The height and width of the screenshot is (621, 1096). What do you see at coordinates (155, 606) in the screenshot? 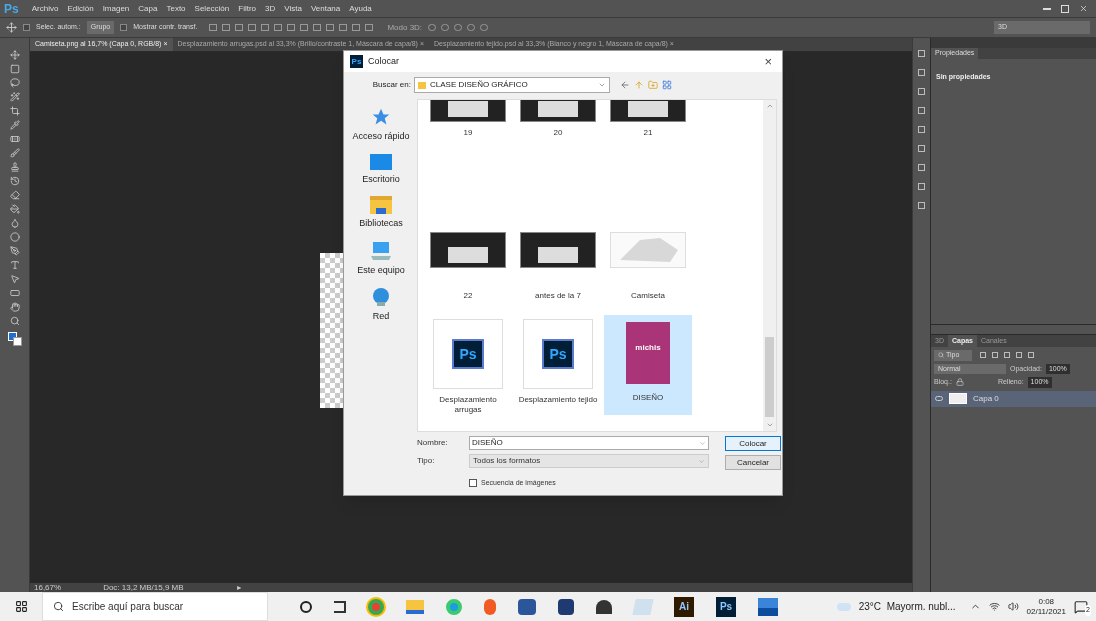
I see `taskbar-search-field: Escribe aquí para buscar` at bounding box center [155, 606].